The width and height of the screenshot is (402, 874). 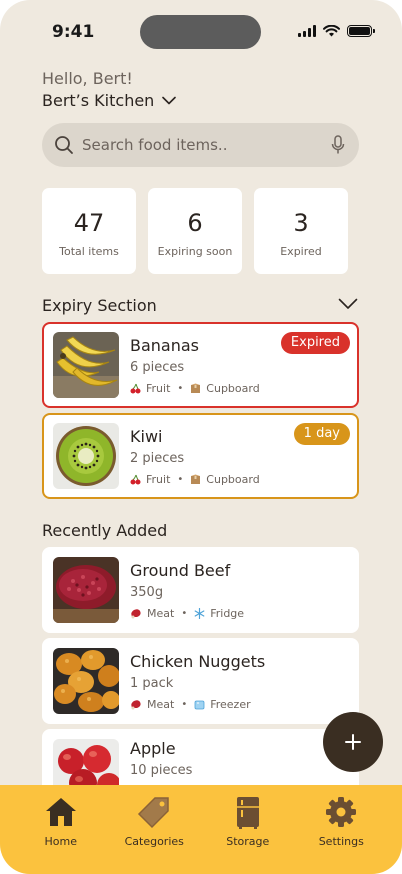 What do you see at coordinates (146, 436) in the screenshot?
I see `item-name: Kiwi` at bounding box center [146, 436].